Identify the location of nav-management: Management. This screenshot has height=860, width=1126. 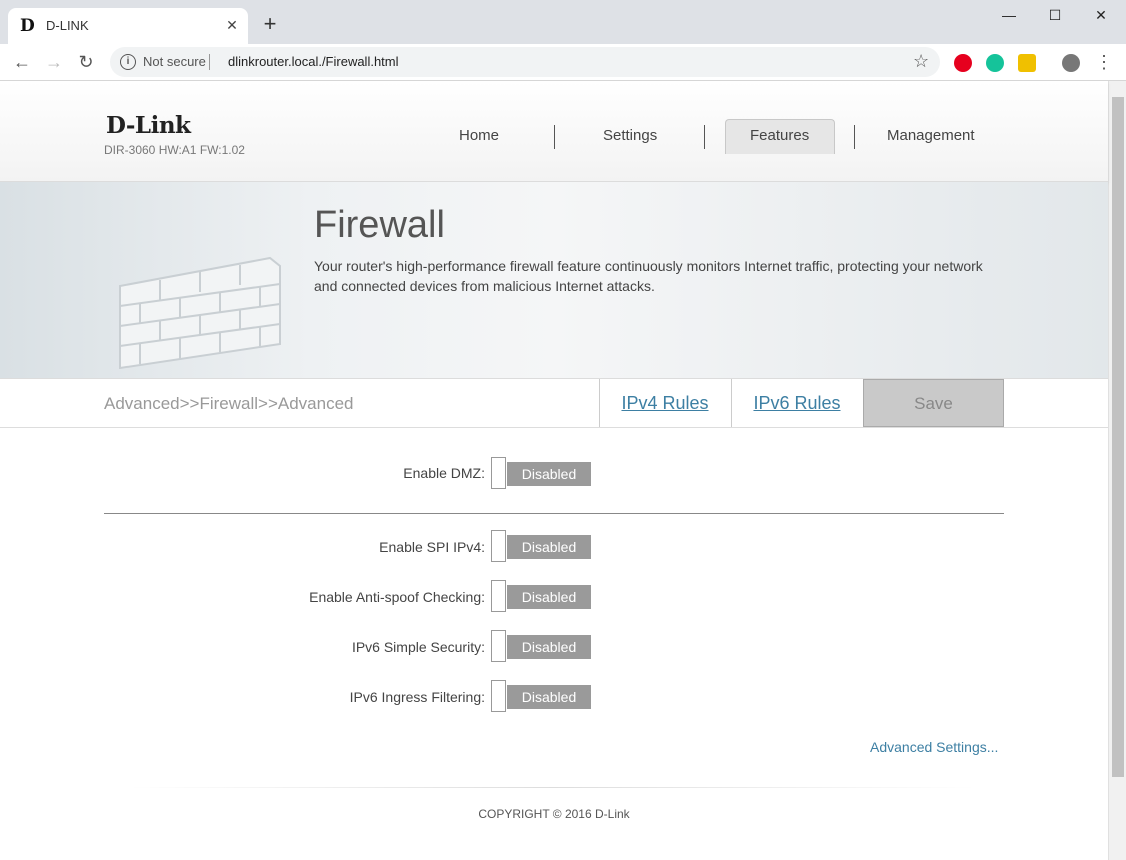
(931, 135).